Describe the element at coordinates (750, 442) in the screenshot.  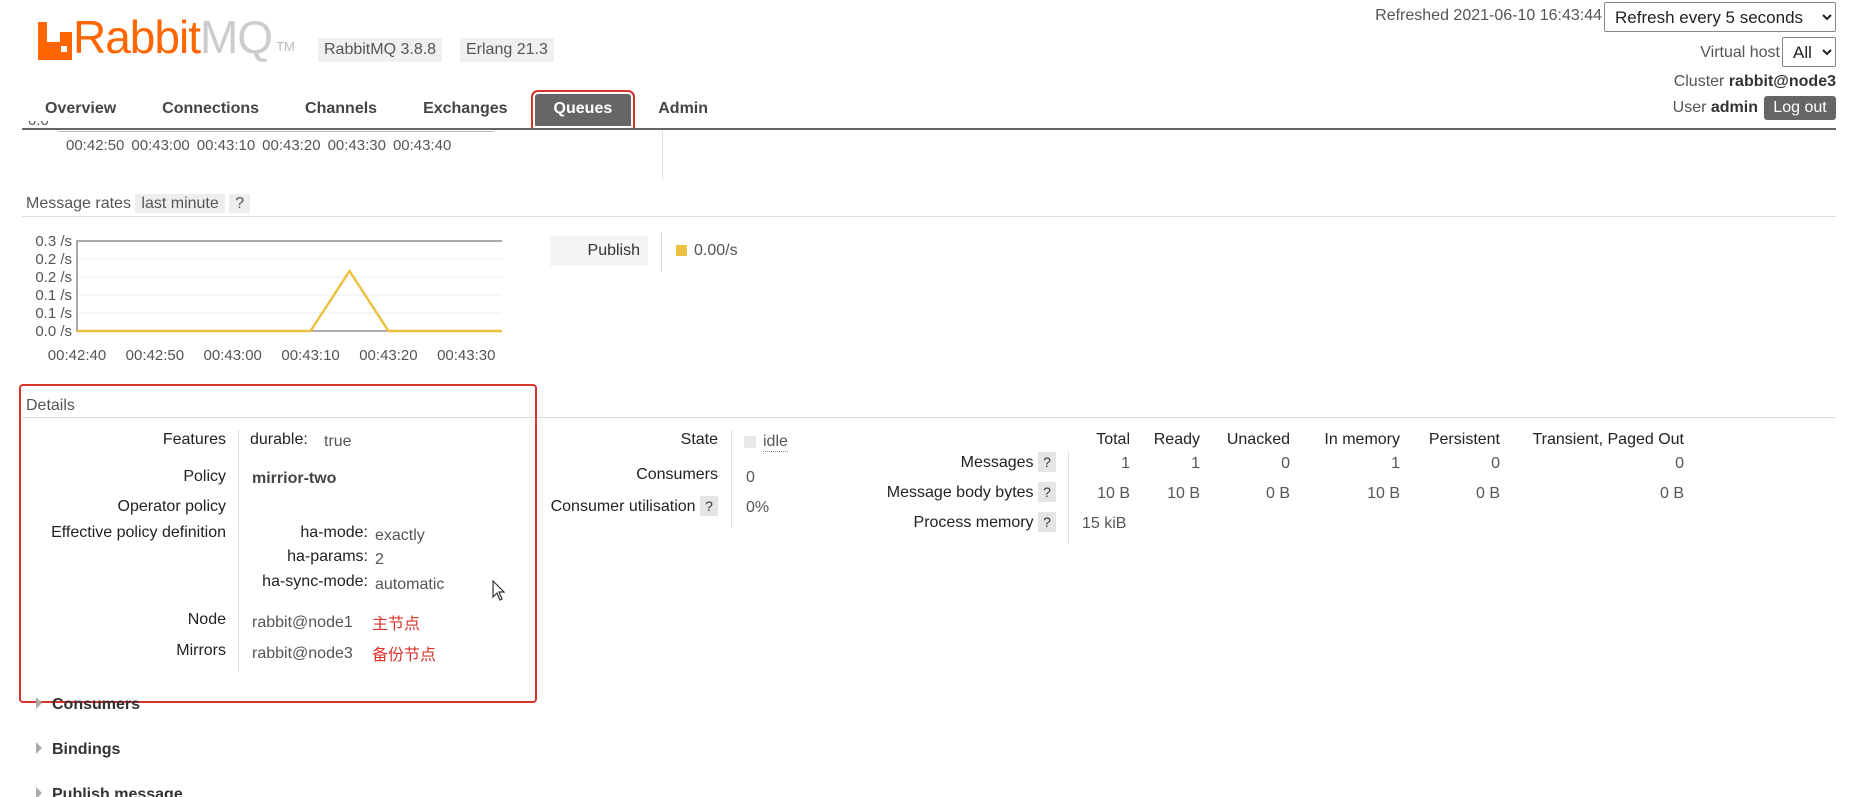
I see `state-indicator-icon` at that location.